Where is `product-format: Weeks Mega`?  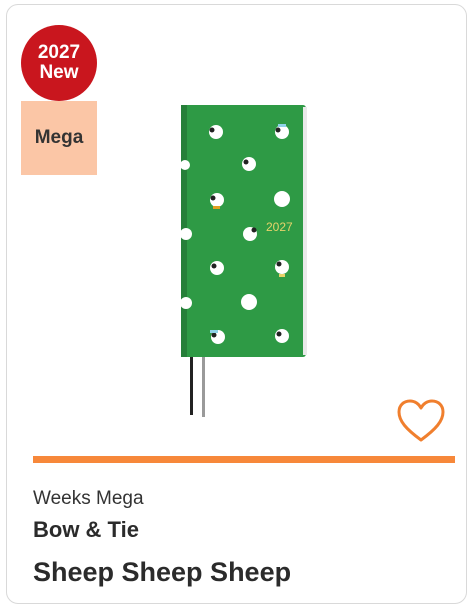 product-format: Weeks Mega is located at coordinates (88, 498).